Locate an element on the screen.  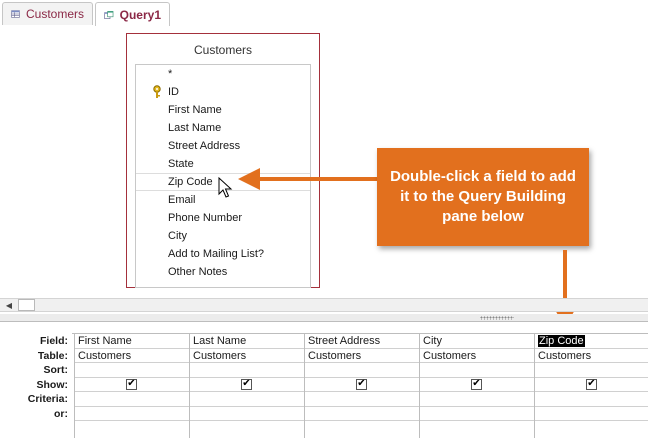
grid-column-zip-code: Zip Code Customers ✔ is located at coordinates (591, 386).